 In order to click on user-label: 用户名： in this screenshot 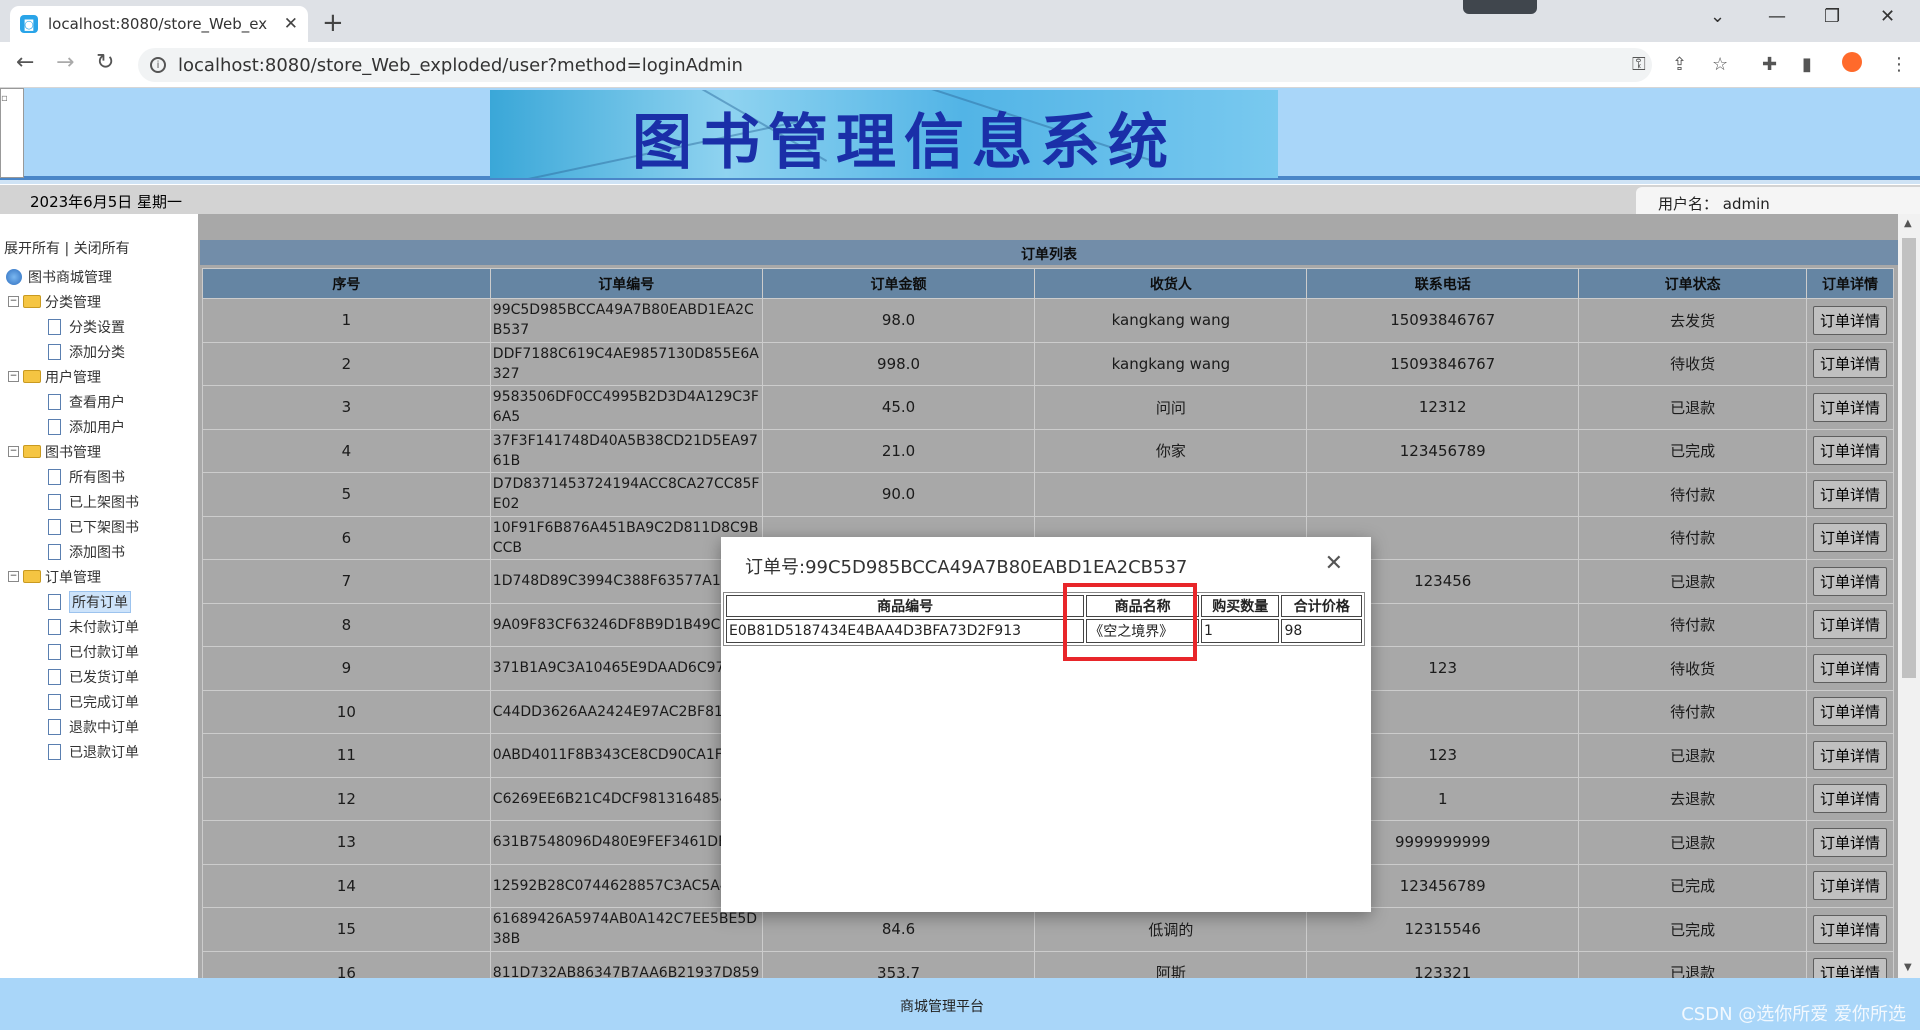, I will do `click(1688, 204)`.